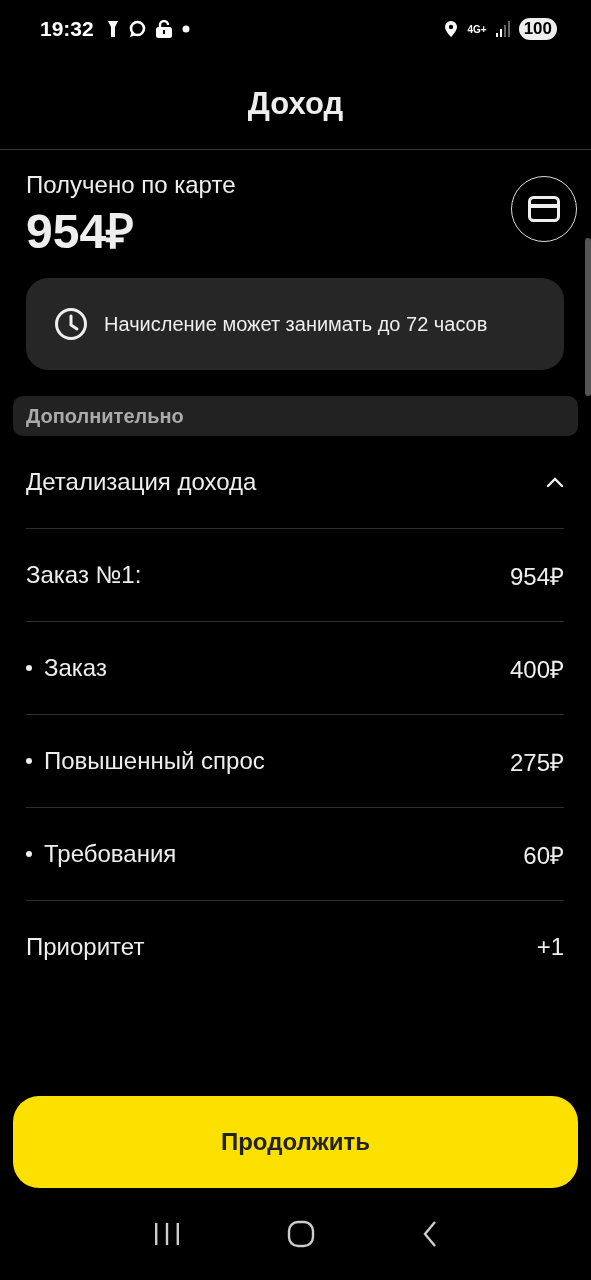 The height and width of the screenshot is (1280, 591). I want to click on row-label: Требования, so click(110, 854).